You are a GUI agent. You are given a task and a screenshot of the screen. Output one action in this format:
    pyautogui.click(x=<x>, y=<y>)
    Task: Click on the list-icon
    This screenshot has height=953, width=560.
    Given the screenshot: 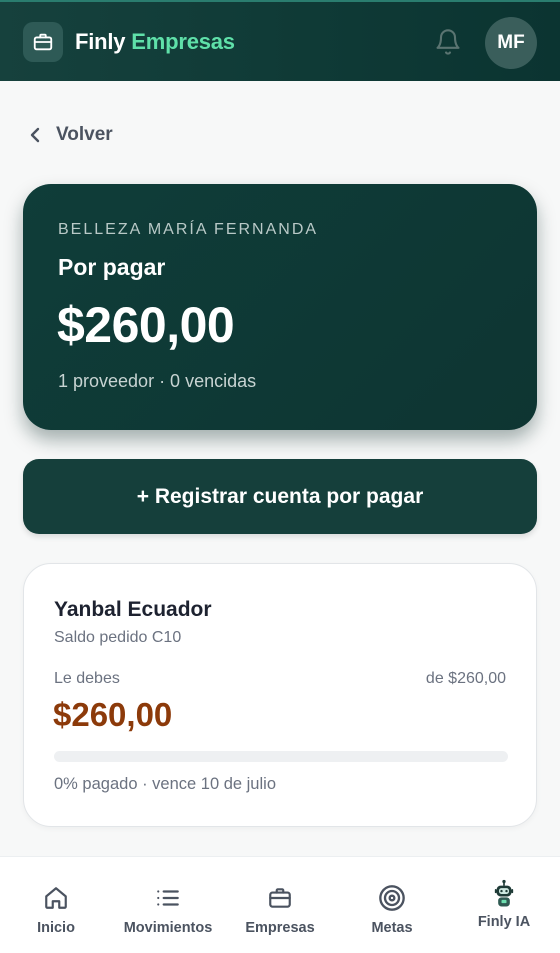 What is the action you would take?
    pyautogui.click(x=168, y=898)
    